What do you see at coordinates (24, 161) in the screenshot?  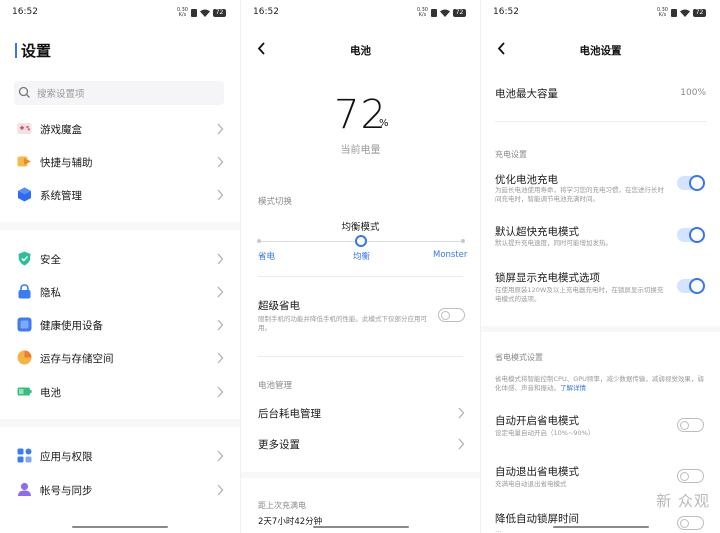 I see `shortcut-icon` at bounding box center [24, 161].